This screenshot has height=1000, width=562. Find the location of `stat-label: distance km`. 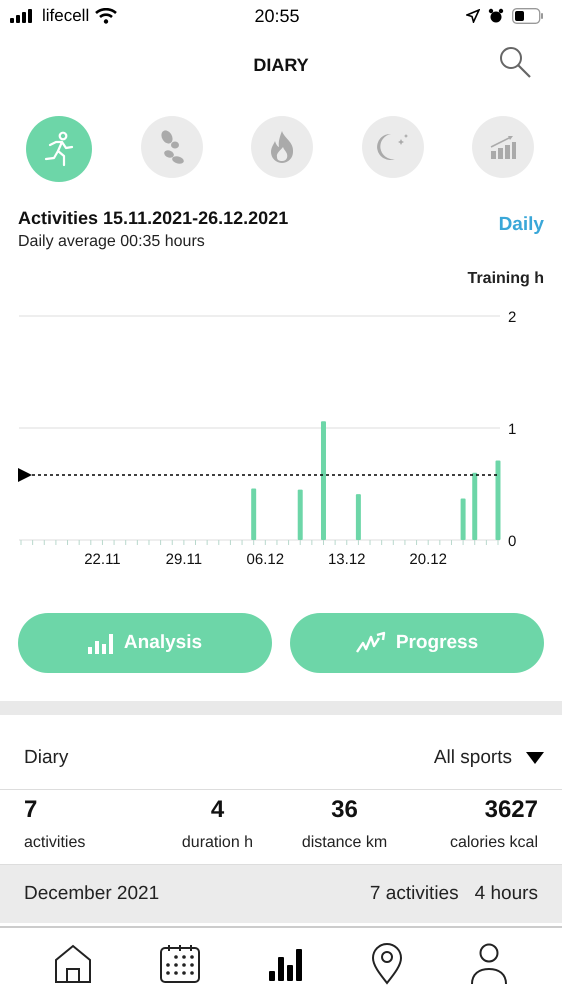

stat-label: distance km is located at coordinates (345, 843).